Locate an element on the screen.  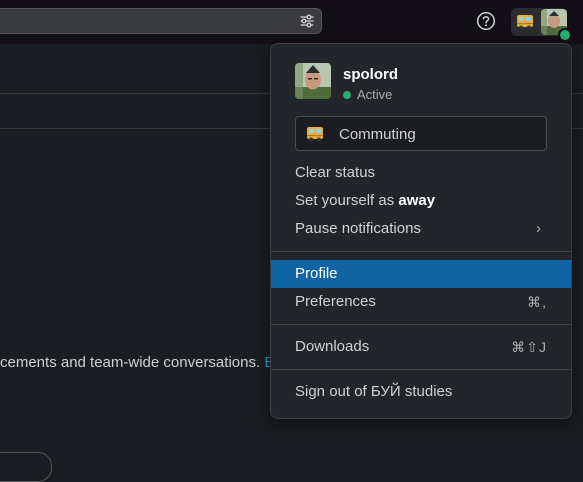
presence-indicator is located at coordinates (565, 35).